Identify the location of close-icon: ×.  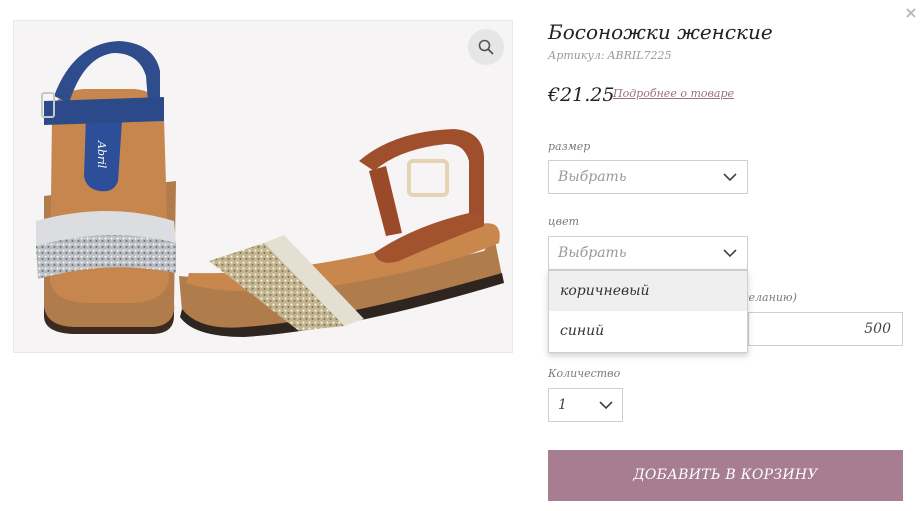
(911, 12).